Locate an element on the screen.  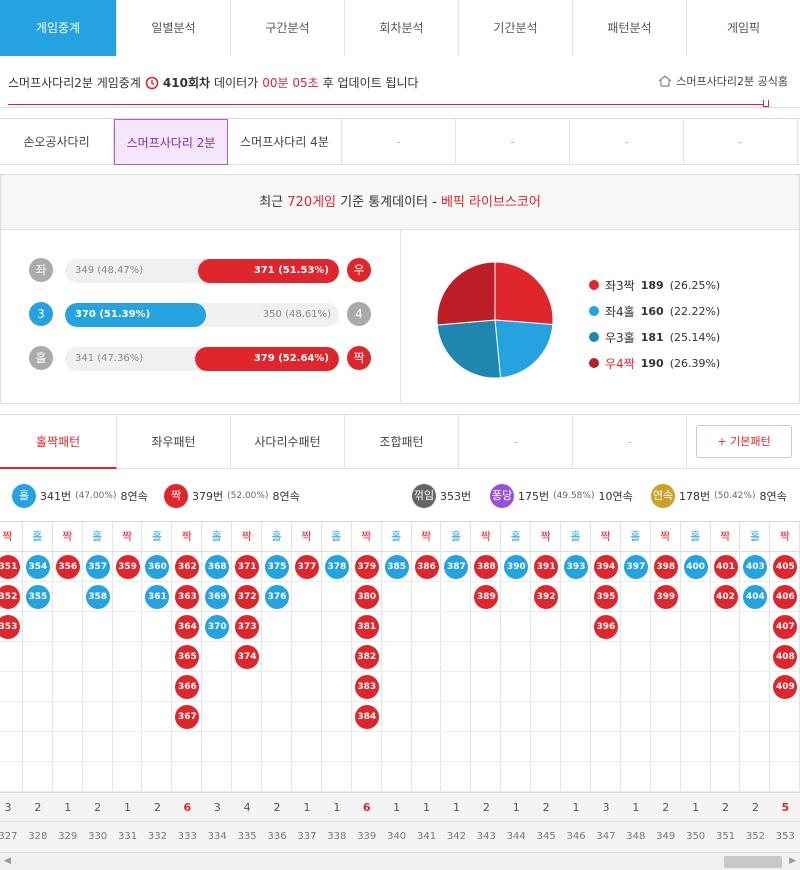
pattern-tab-0: 홀짝패턴 is located at coordinates (58, 442).